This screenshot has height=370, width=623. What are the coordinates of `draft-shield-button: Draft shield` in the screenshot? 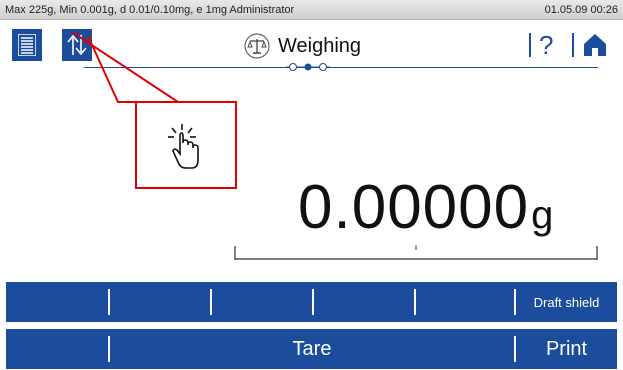 It's located at (566, 302).